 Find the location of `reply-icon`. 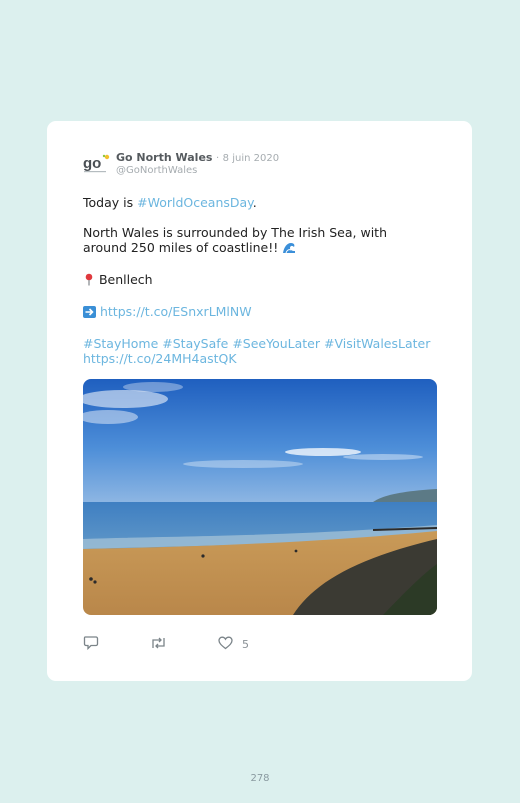

reply-icon is located at coordinates (91, 644).